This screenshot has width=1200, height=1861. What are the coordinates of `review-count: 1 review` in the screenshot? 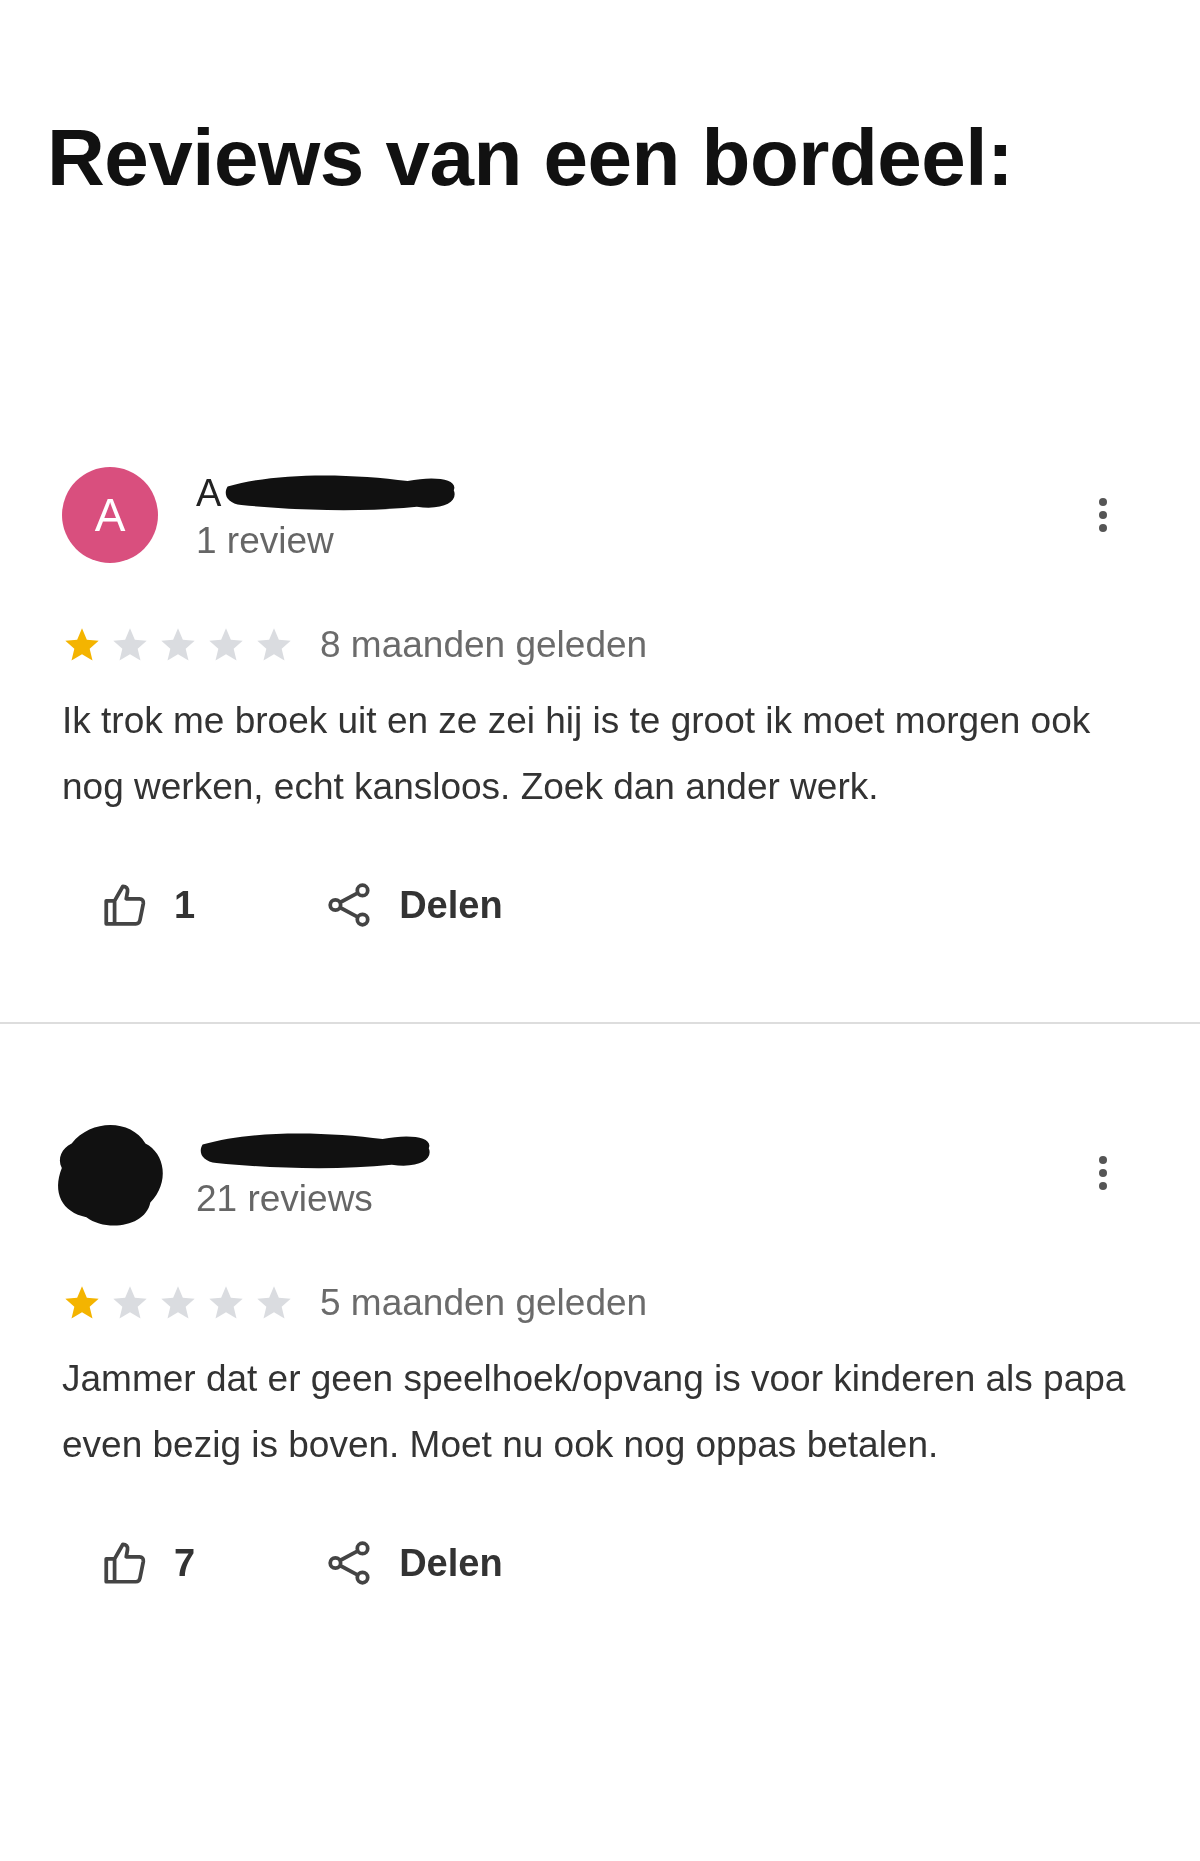 It's located at (265, 541).